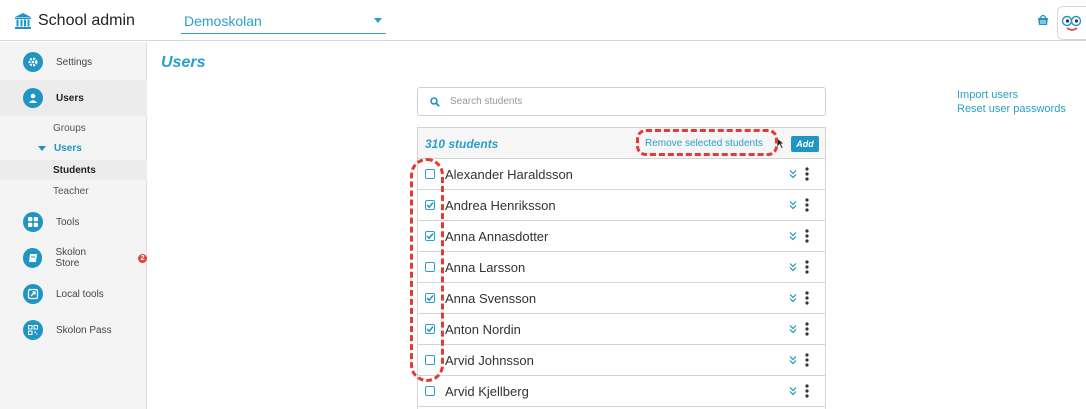  What do you see at coordinates (621, 236) in the screenshot?
I see `student-row: Anna Annasdotter` at bounding box center [621, 236].